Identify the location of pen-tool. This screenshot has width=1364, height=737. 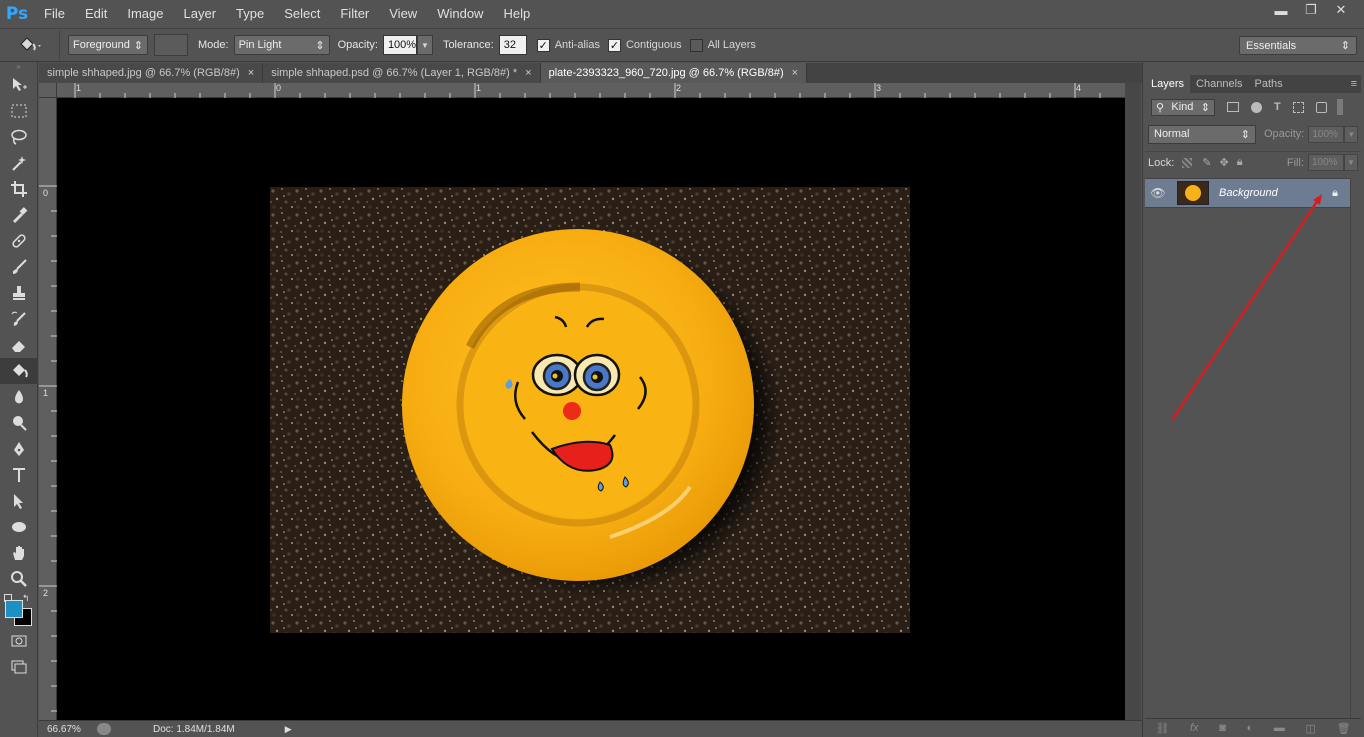
(19, 449).